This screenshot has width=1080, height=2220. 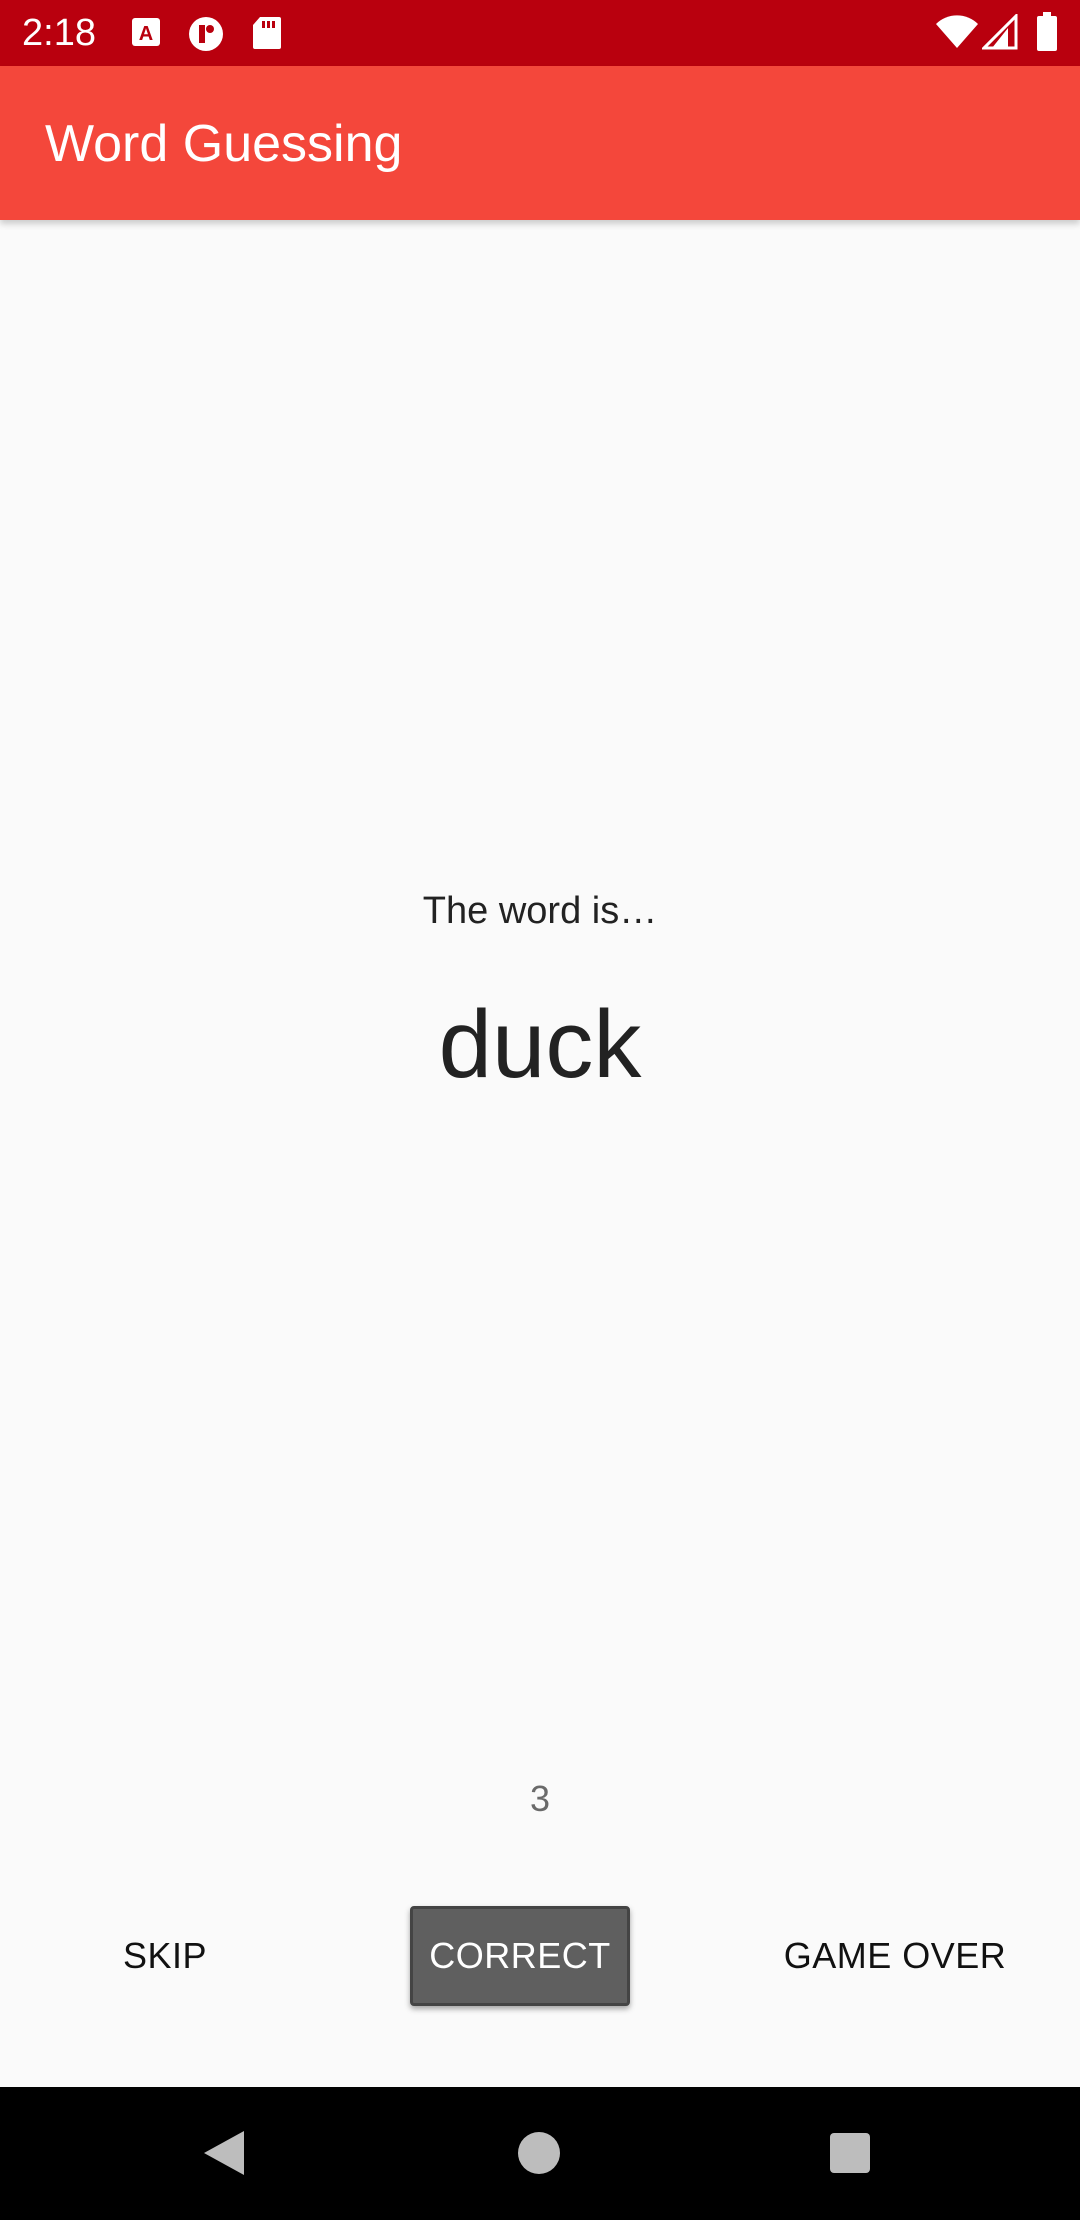 What do you see at coordinates (59, 33) in the screenshot?
I see `status-time: 2:18` at bounding box center [59, 33].